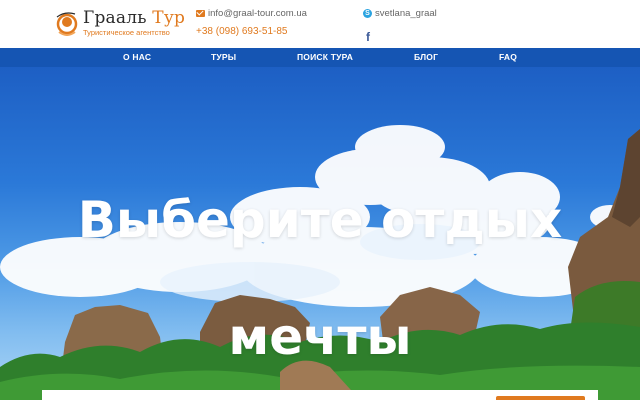 Image resolution: width=640 pixels, height=400 pixels. I want to click on facebook-icon: f, so click(368, 37).